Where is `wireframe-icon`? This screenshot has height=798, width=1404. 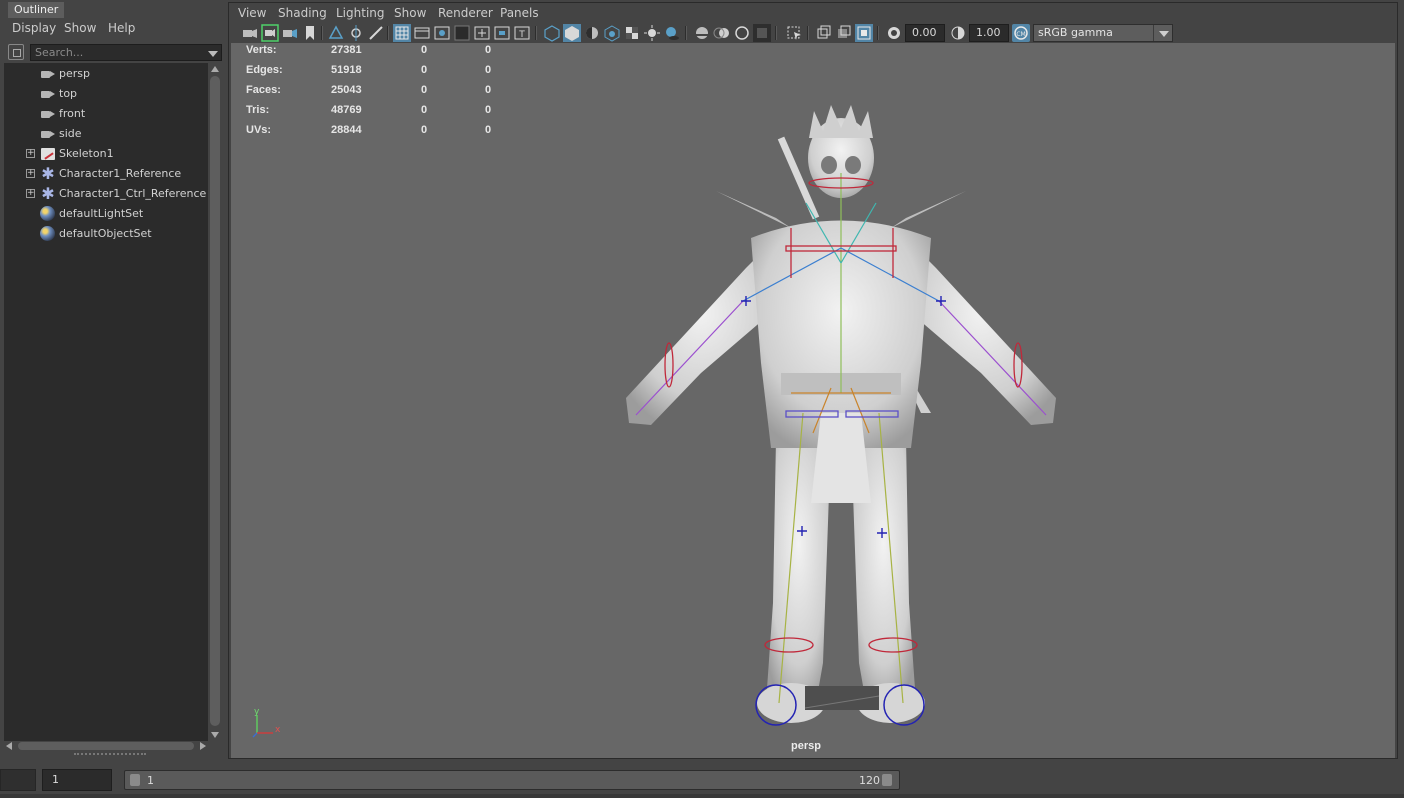
wireframe-icon is located at coordinates (552, 33).